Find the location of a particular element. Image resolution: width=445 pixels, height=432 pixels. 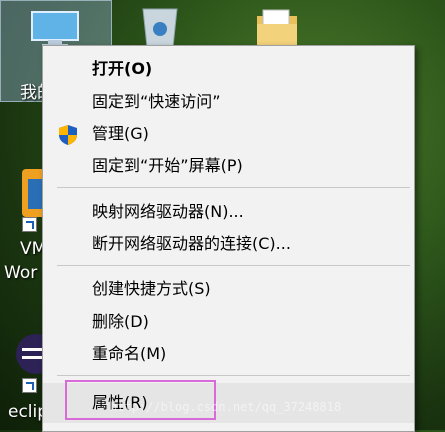

recycle-bin-icon is located at coordinates (160, 28).